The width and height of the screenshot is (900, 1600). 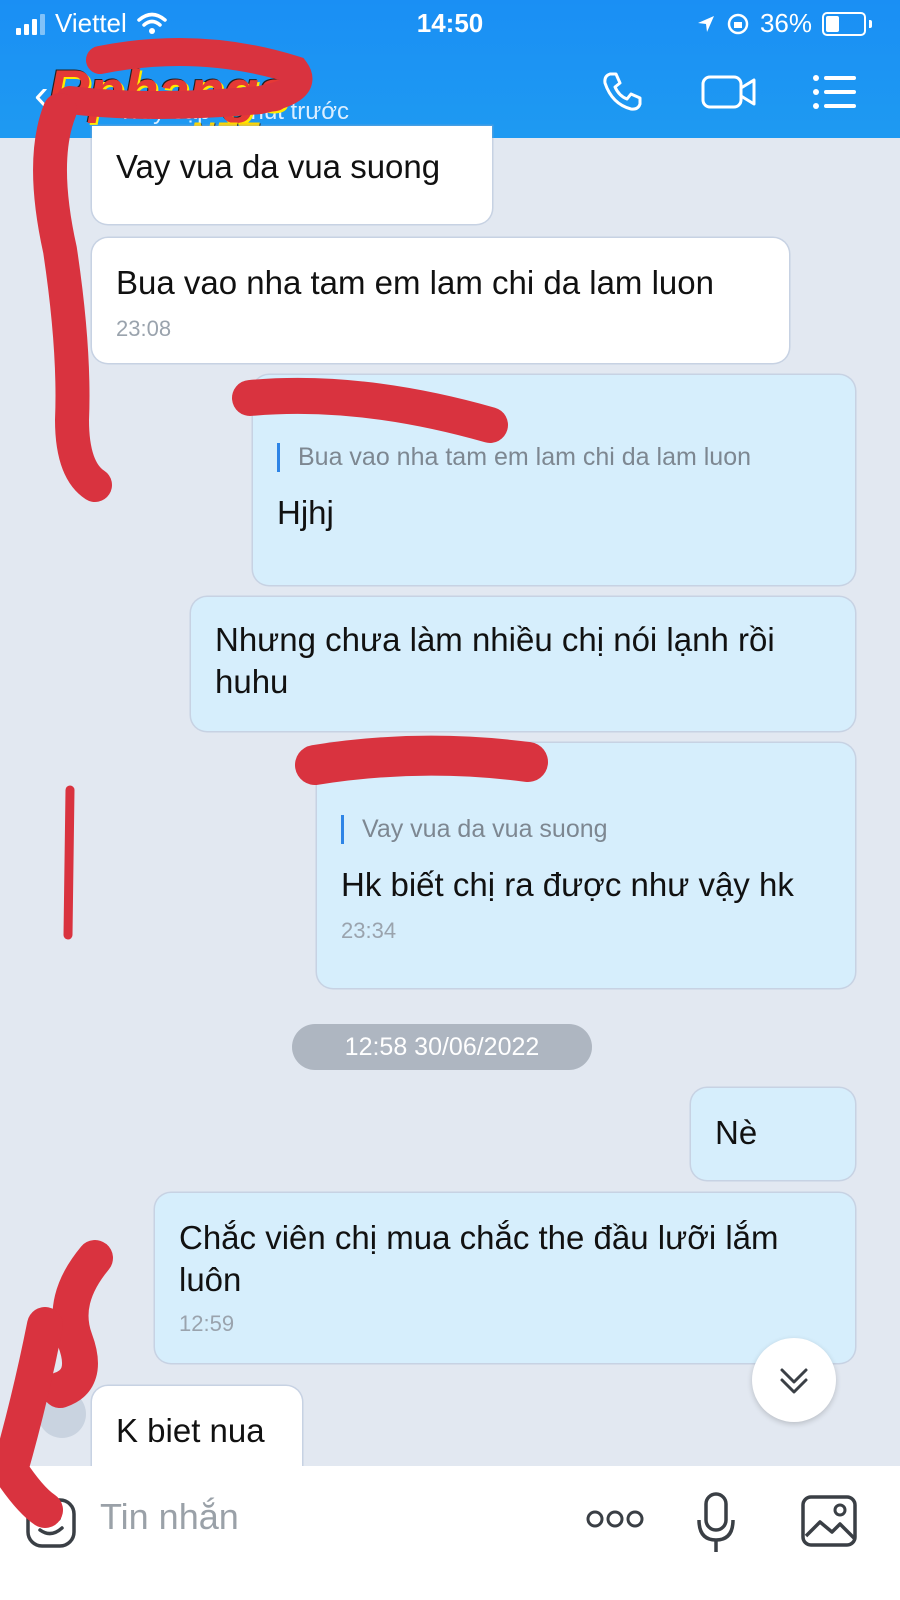 What do you see at coordinates (144, 328) in the screenshot?
I see `message-time: 23:08` at bounding box center [144, 328].